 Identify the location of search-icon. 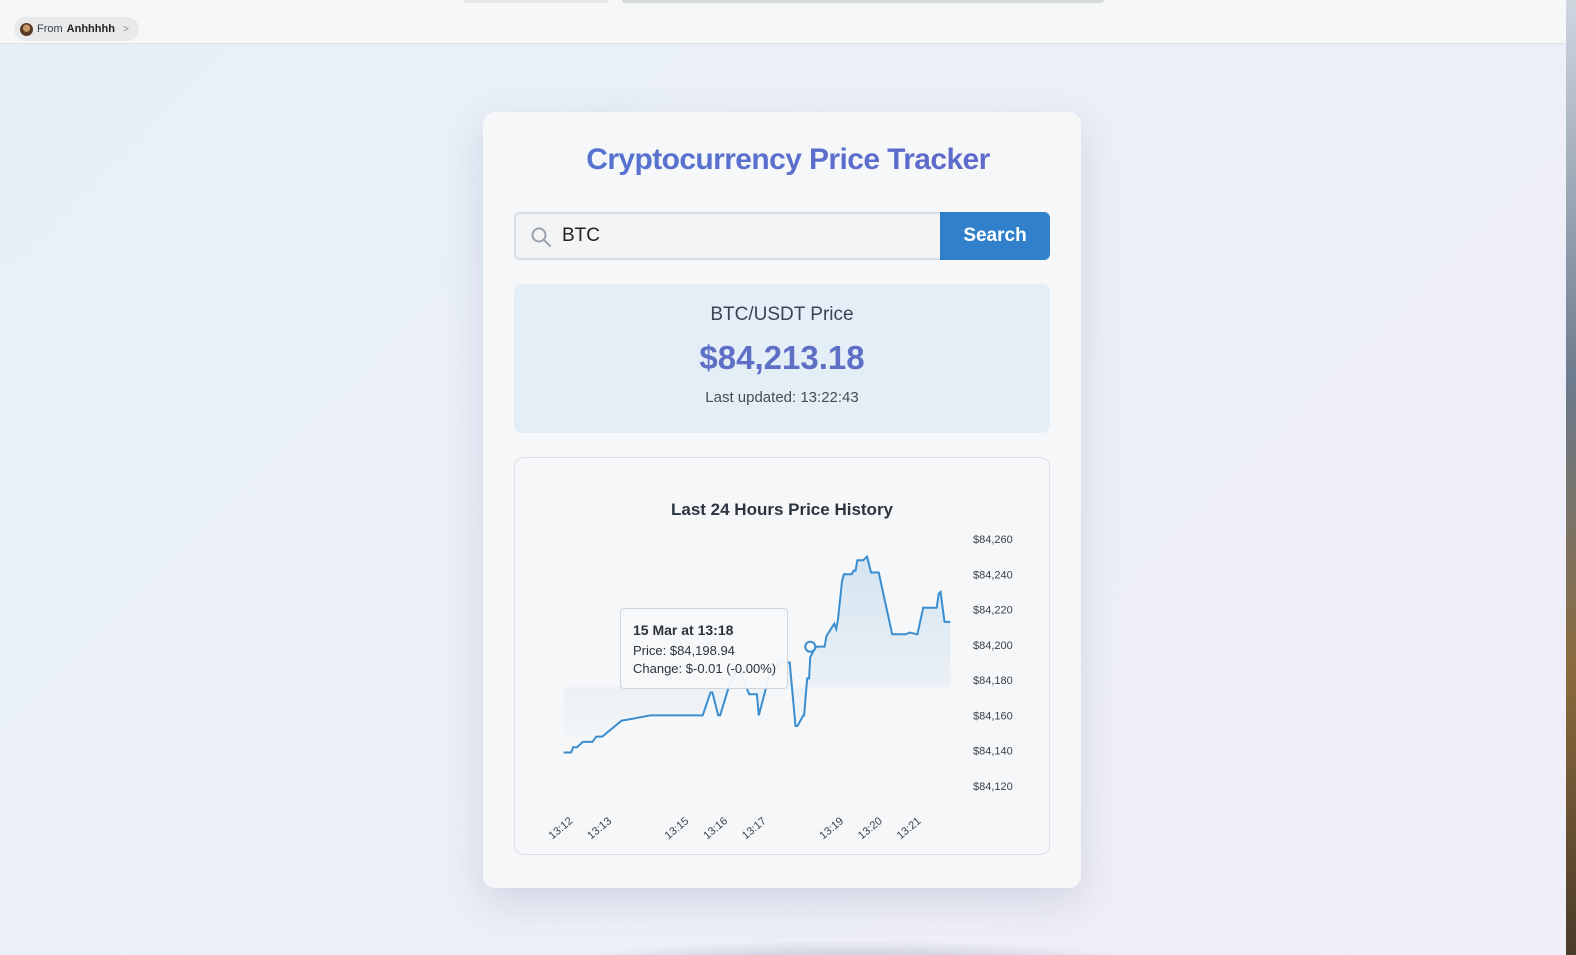
(541, 237).